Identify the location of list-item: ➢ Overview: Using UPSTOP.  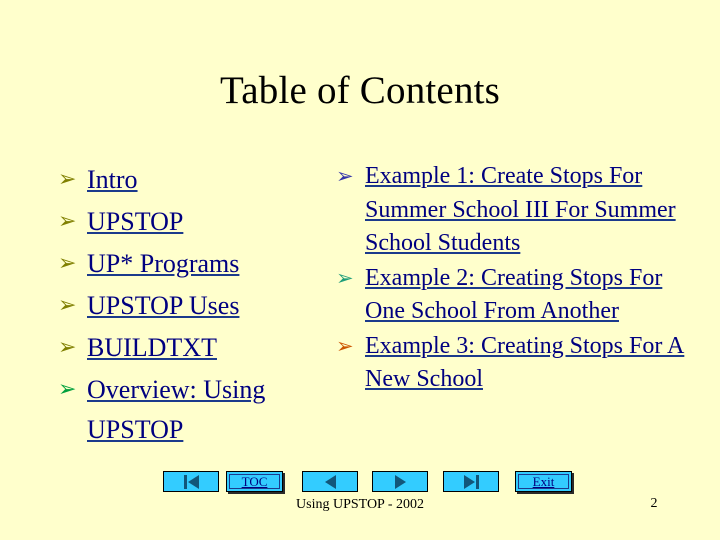
(192, 410).